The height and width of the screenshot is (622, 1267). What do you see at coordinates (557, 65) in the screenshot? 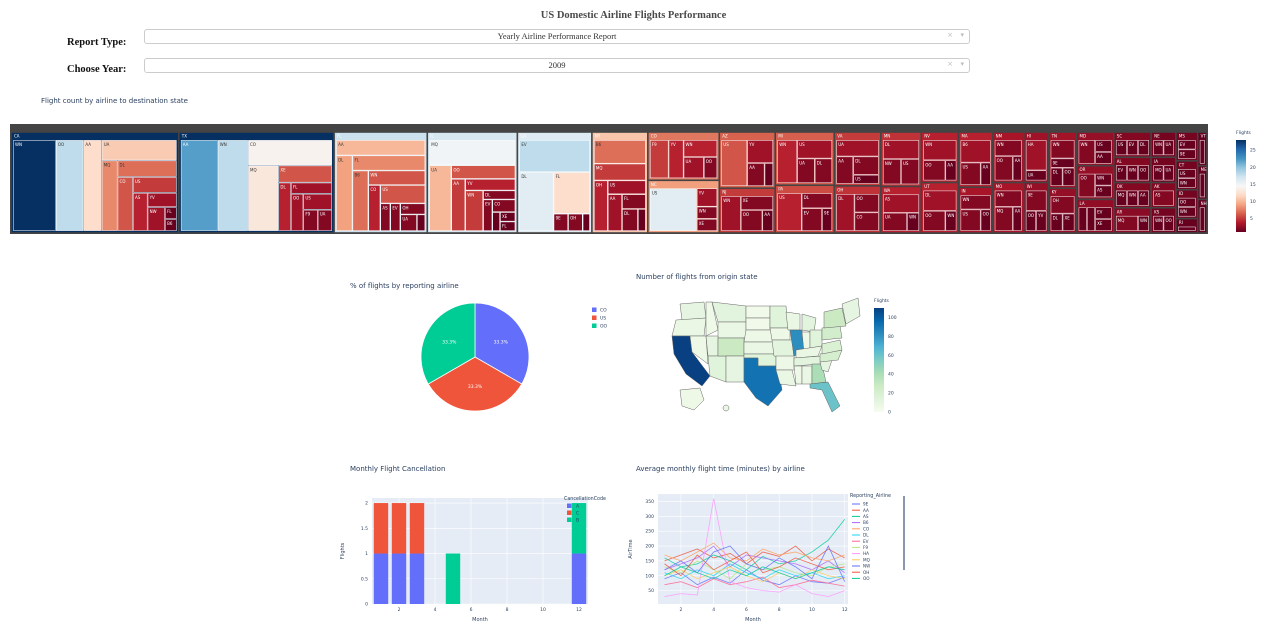
I see `year-dropdown: 2009 × ▾` at bounding box center [557, 65].